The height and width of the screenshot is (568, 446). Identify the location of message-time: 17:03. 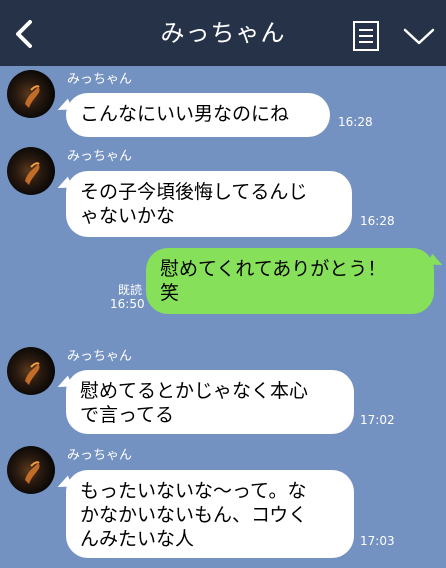
(377, 541).